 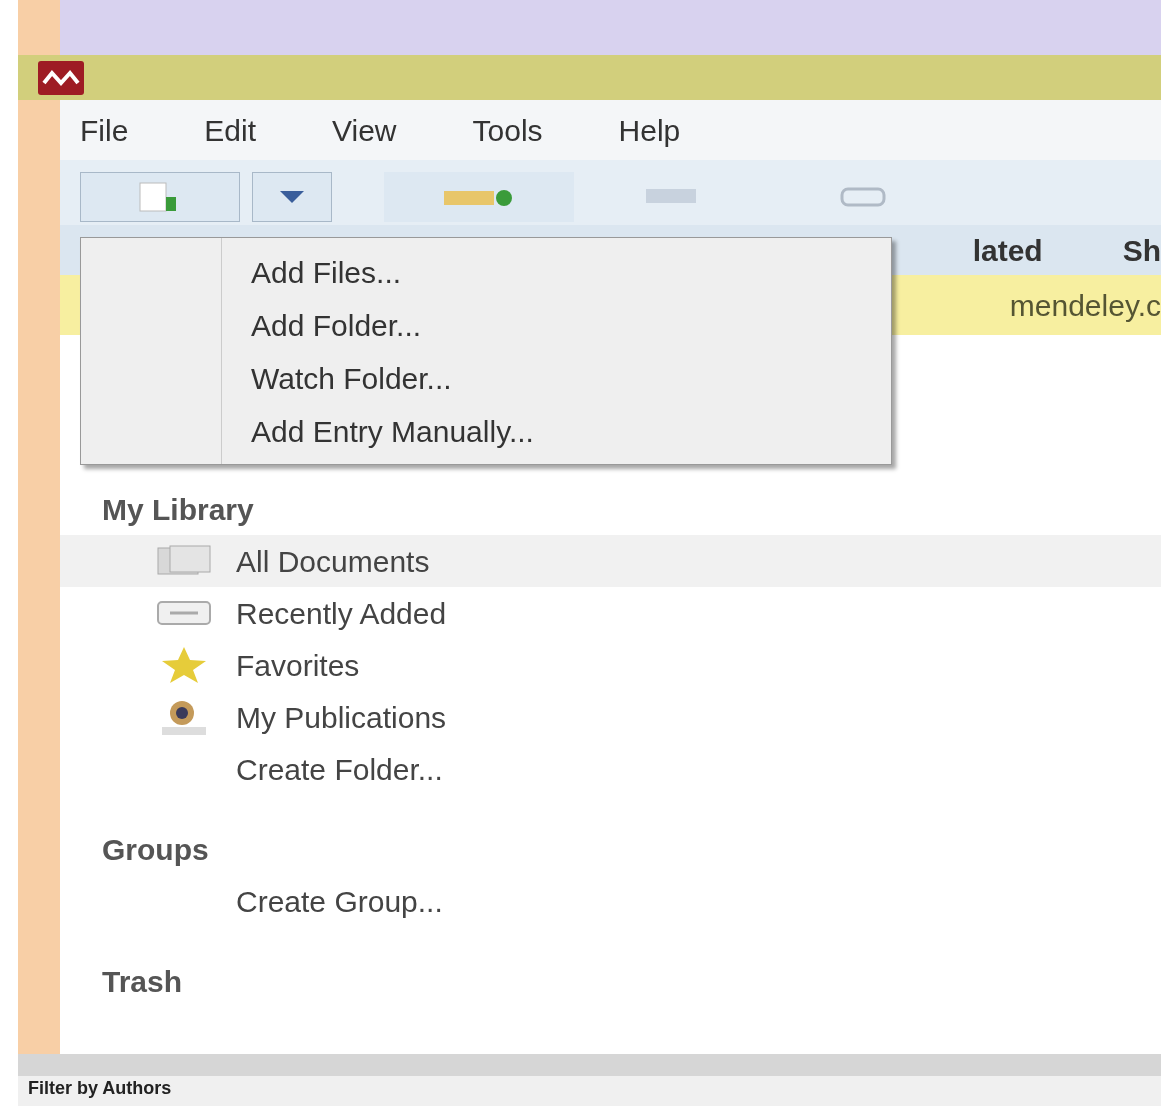 What do you see at coordinates (610, 717) in the screenshot?
I see `sidebar-item: My Publications` at bounding box center [610, 717].